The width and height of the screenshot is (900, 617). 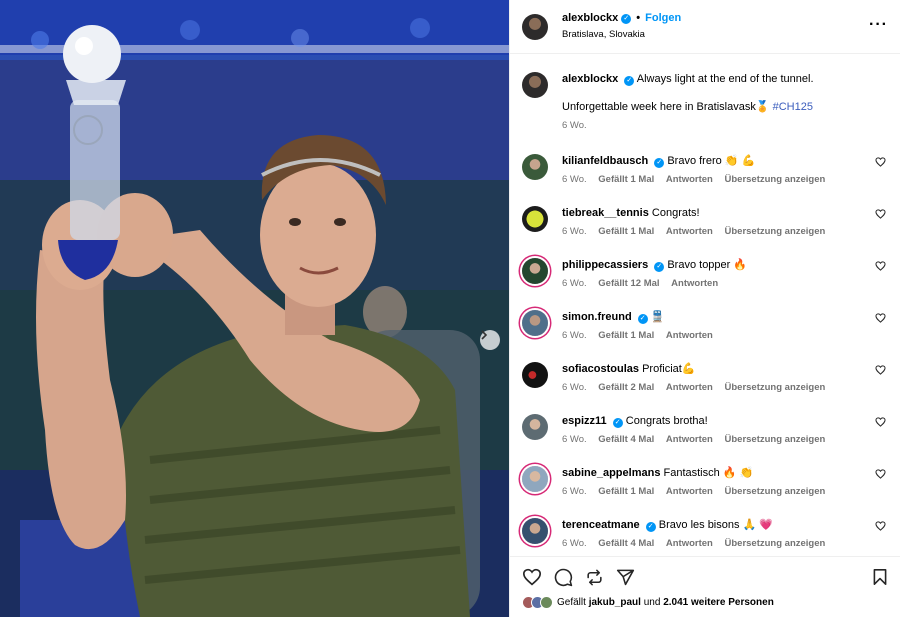 What do you see at coordinates (725, 336) in the screenshot?
I see `comment-meta: 6 Wo. Gefällt 1 Mal Antworten` at bounding box center [725, 336].